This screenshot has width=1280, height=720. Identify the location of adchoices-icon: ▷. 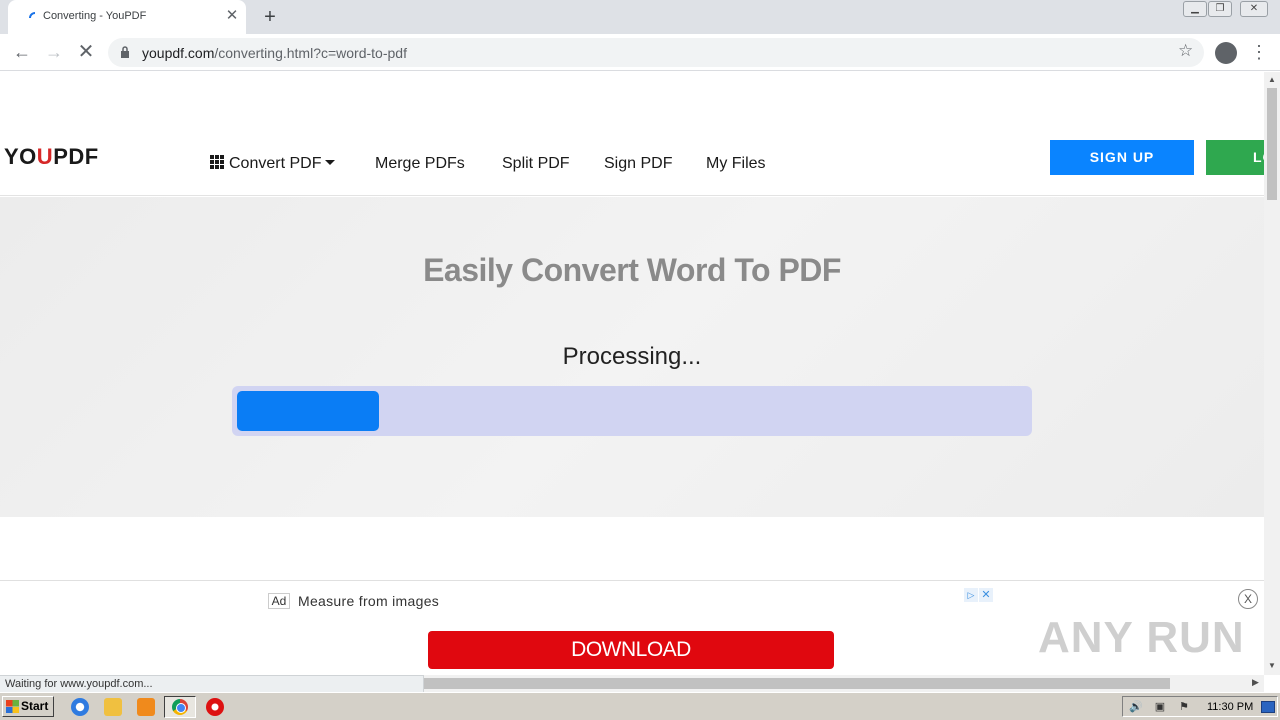
(971, 595).